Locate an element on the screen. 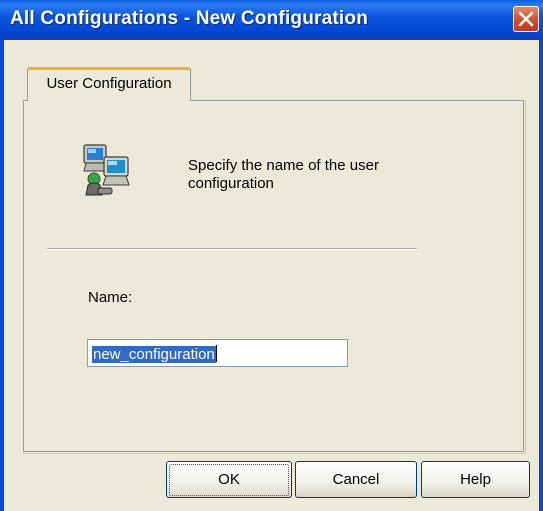 Image resolution: width=543 pixels, height=511 pixels. window-title: All Configurations - New Configuration is located at coordinates (189, 18).